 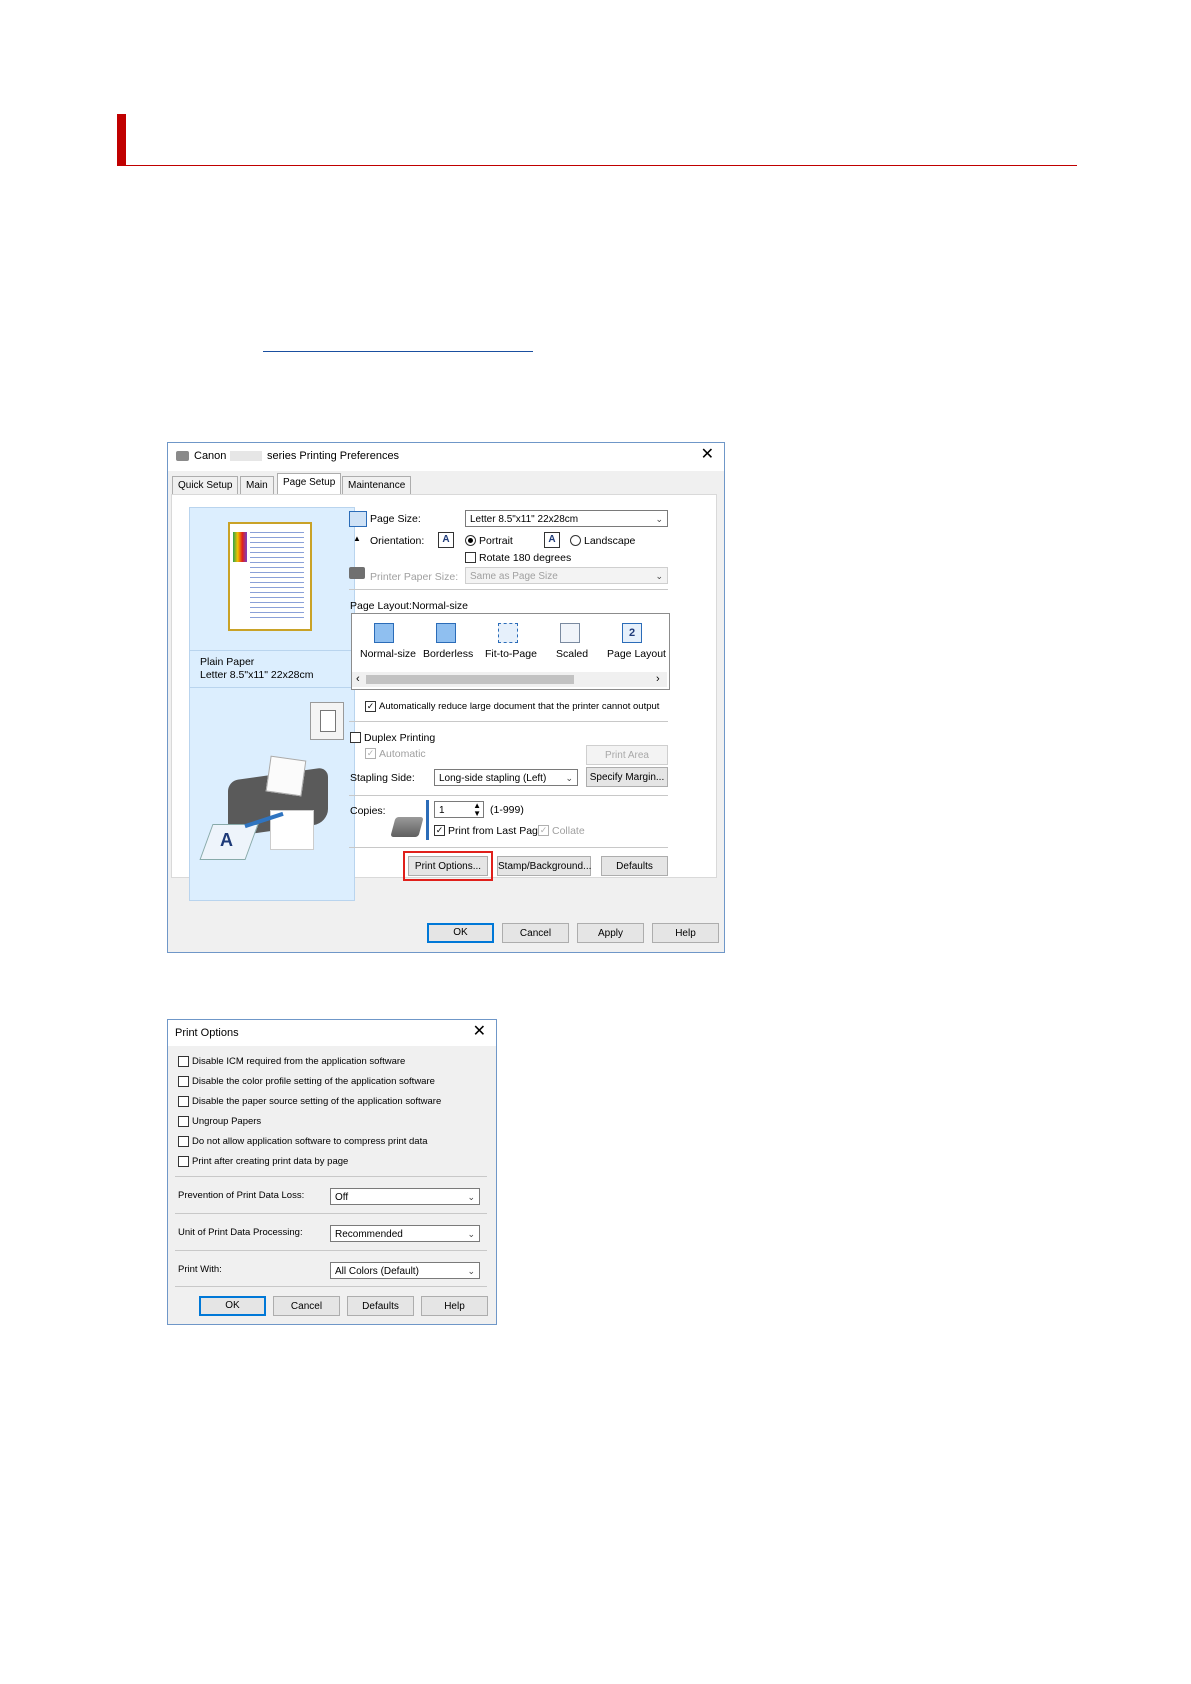 I want to click on horizontal-scrollbar: ‹ ›, so click(x=509, y=679).